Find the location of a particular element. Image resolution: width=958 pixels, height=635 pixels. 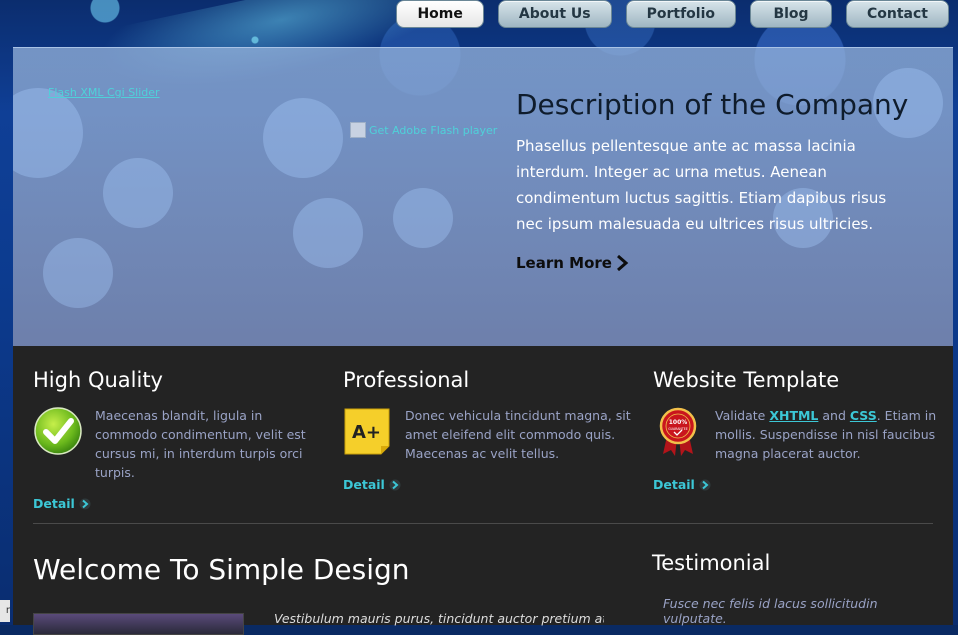

broken-image-icon is located at coordinates (358, 130).